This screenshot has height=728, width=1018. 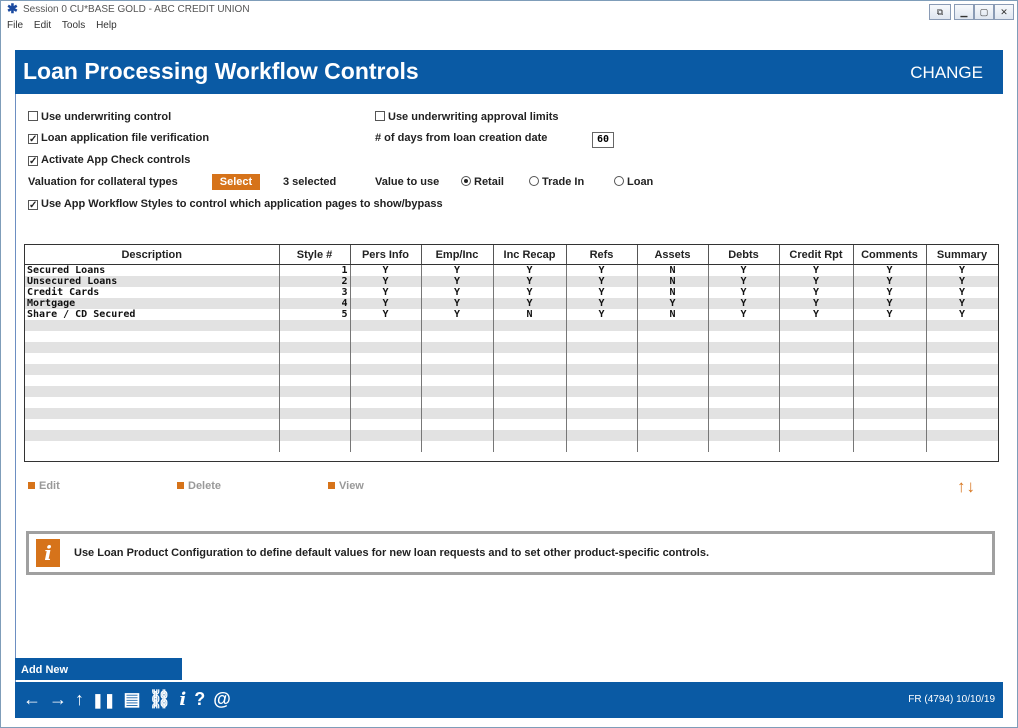 I want to click on table-row: Unsecured Loans 2 Y Y Y Y N Y Y Y Y, so click(x=511, y=281).